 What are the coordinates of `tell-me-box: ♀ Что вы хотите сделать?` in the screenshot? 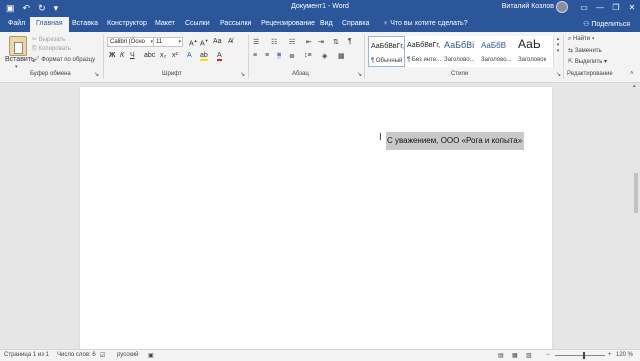 It's located at (425, 23).